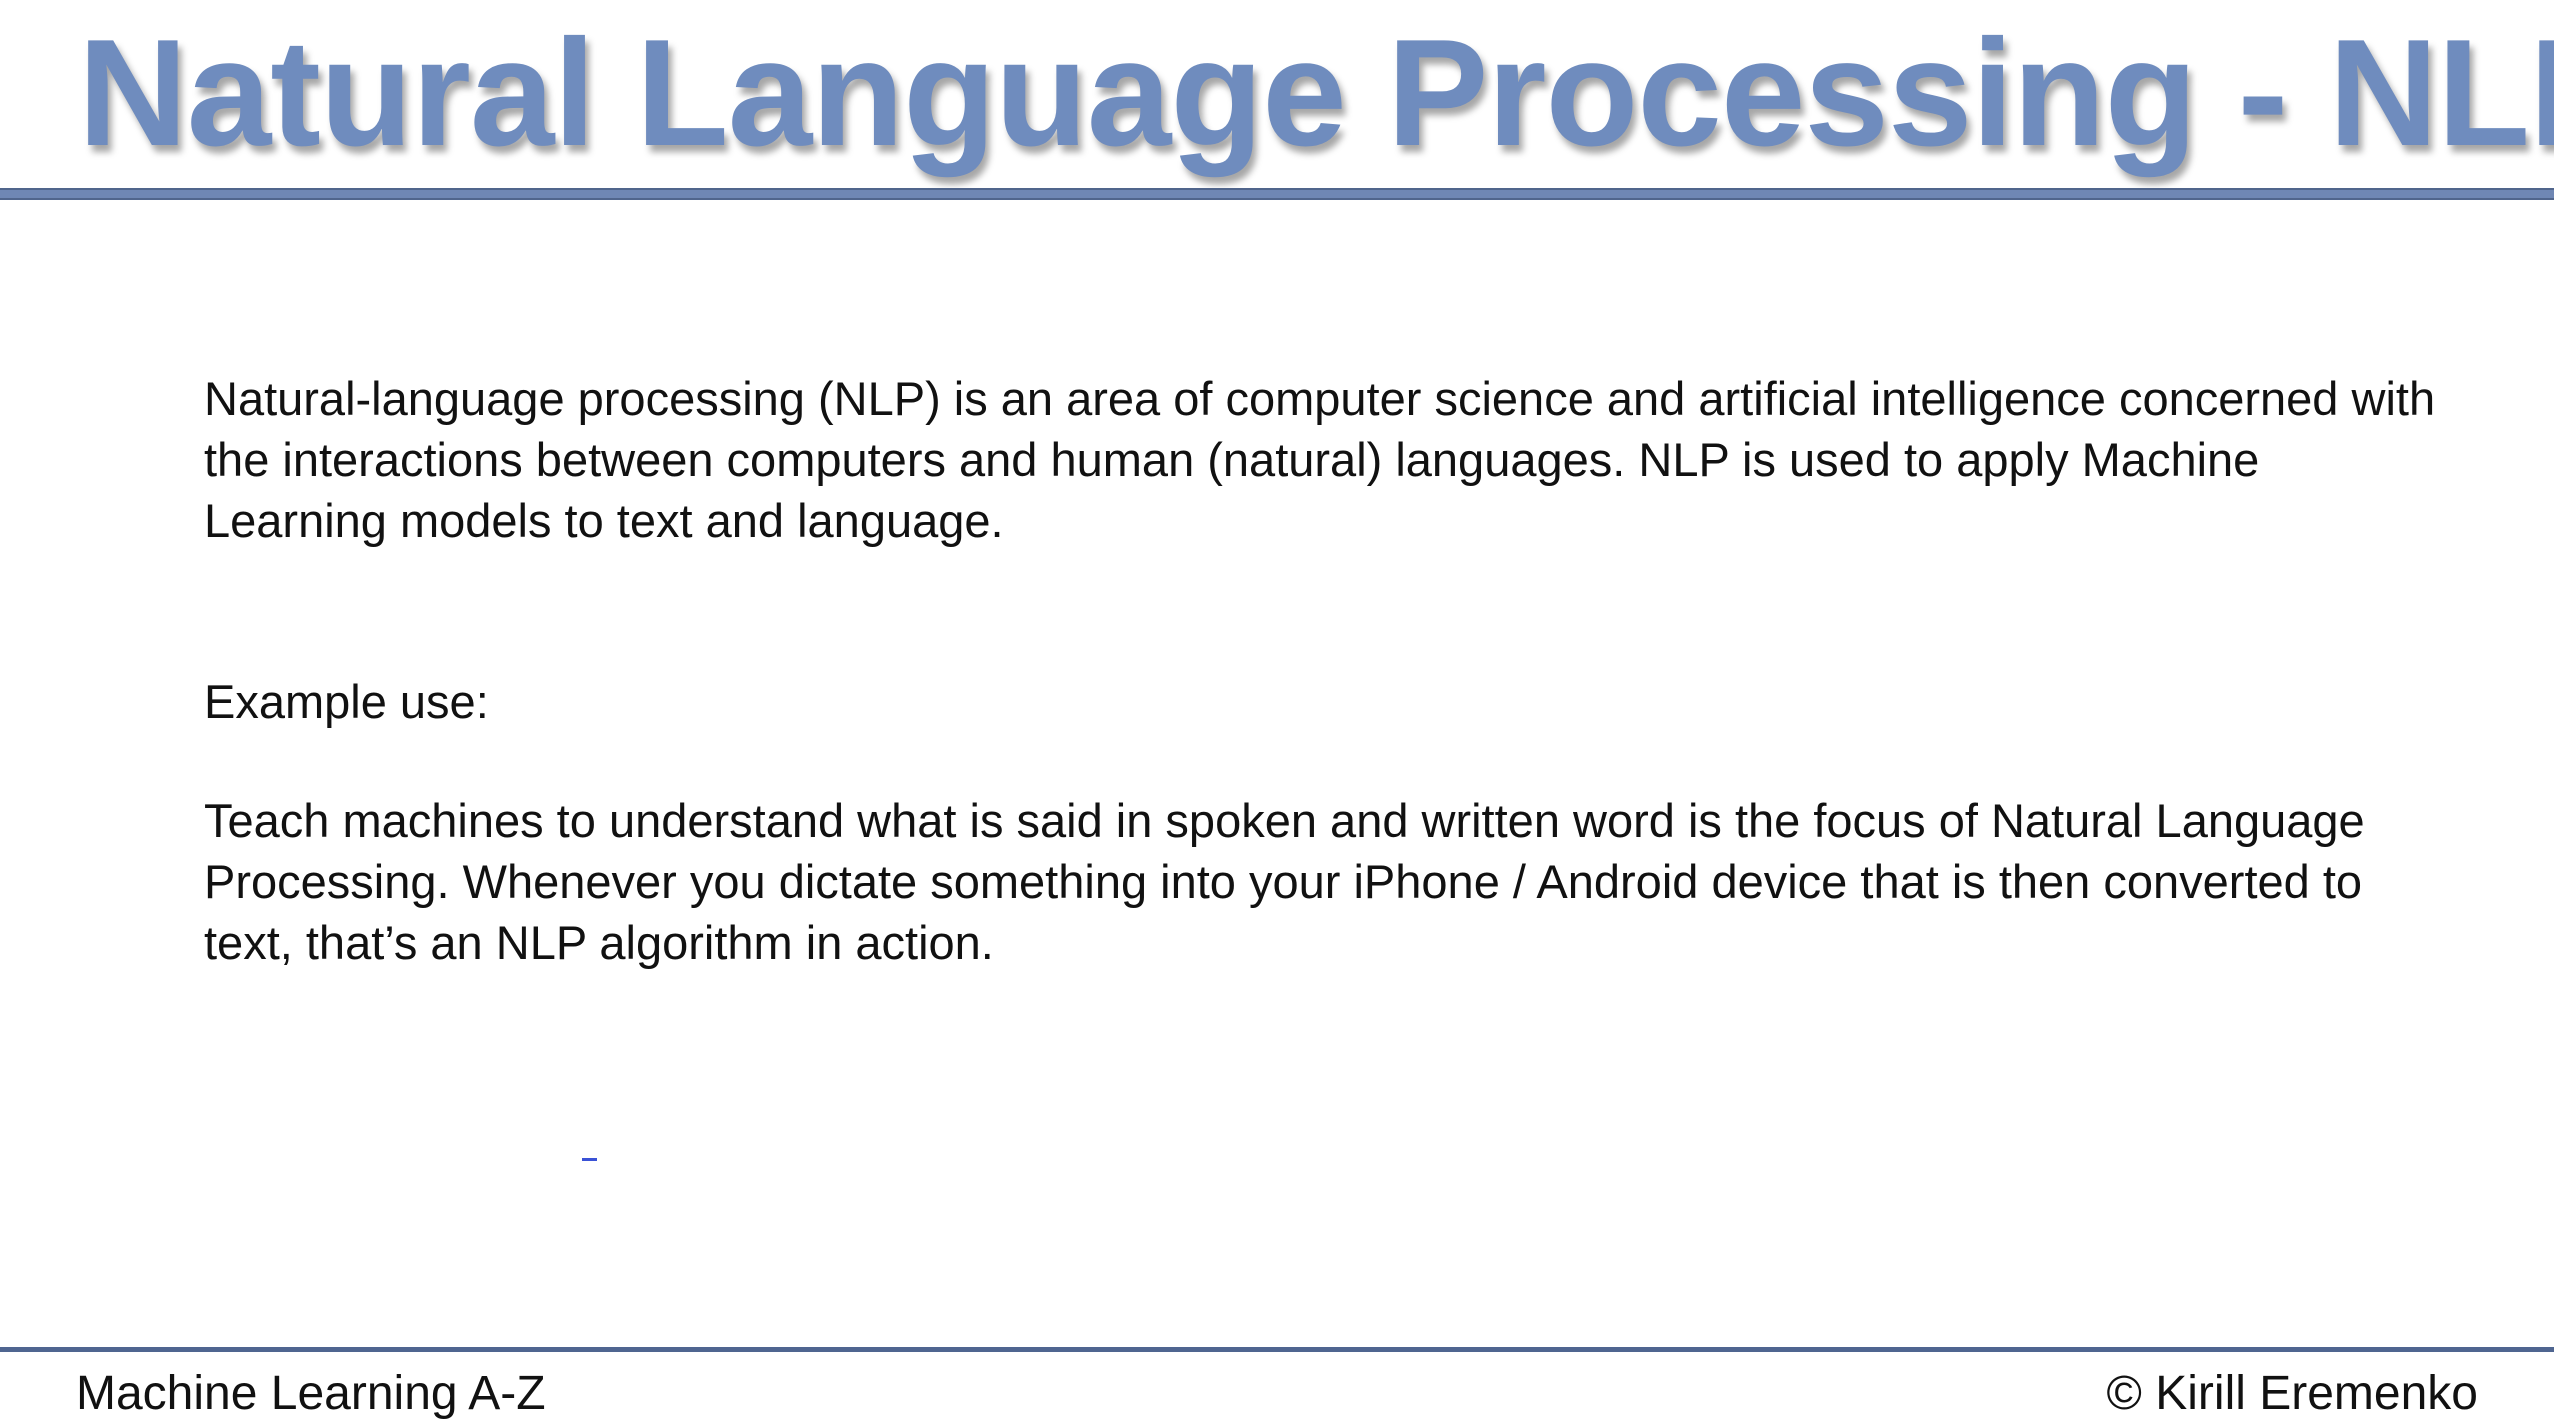  I want to click on example-label: Example use:, so click(346, 701).